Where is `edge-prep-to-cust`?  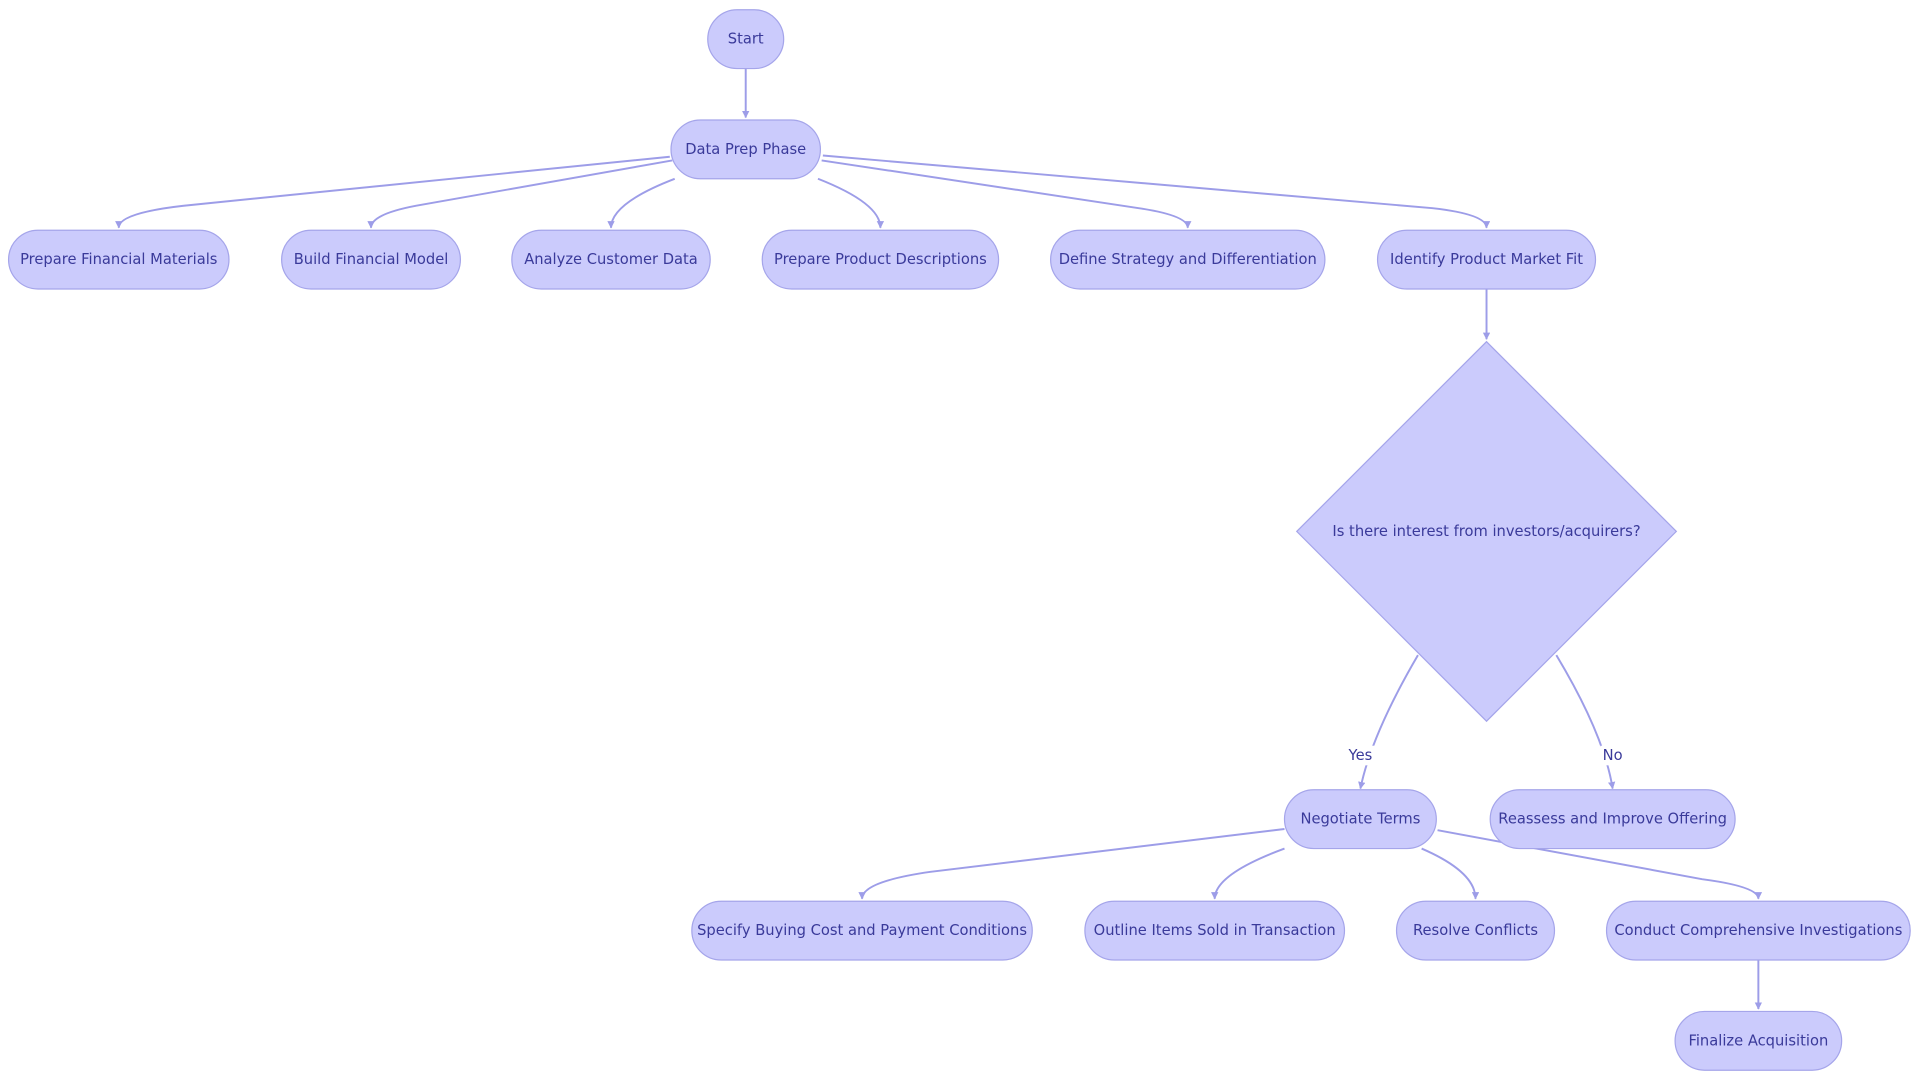
edge-prep-to-cust is located at coordinates (641, 203).